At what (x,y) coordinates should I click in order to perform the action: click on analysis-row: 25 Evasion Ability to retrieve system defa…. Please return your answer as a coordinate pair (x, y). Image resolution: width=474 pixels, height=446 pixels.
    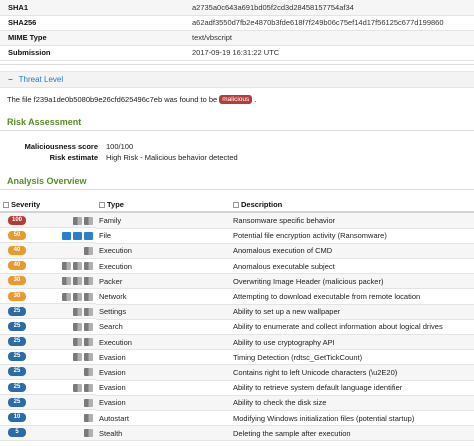
    Looking at the image, I should click on (237, 388).